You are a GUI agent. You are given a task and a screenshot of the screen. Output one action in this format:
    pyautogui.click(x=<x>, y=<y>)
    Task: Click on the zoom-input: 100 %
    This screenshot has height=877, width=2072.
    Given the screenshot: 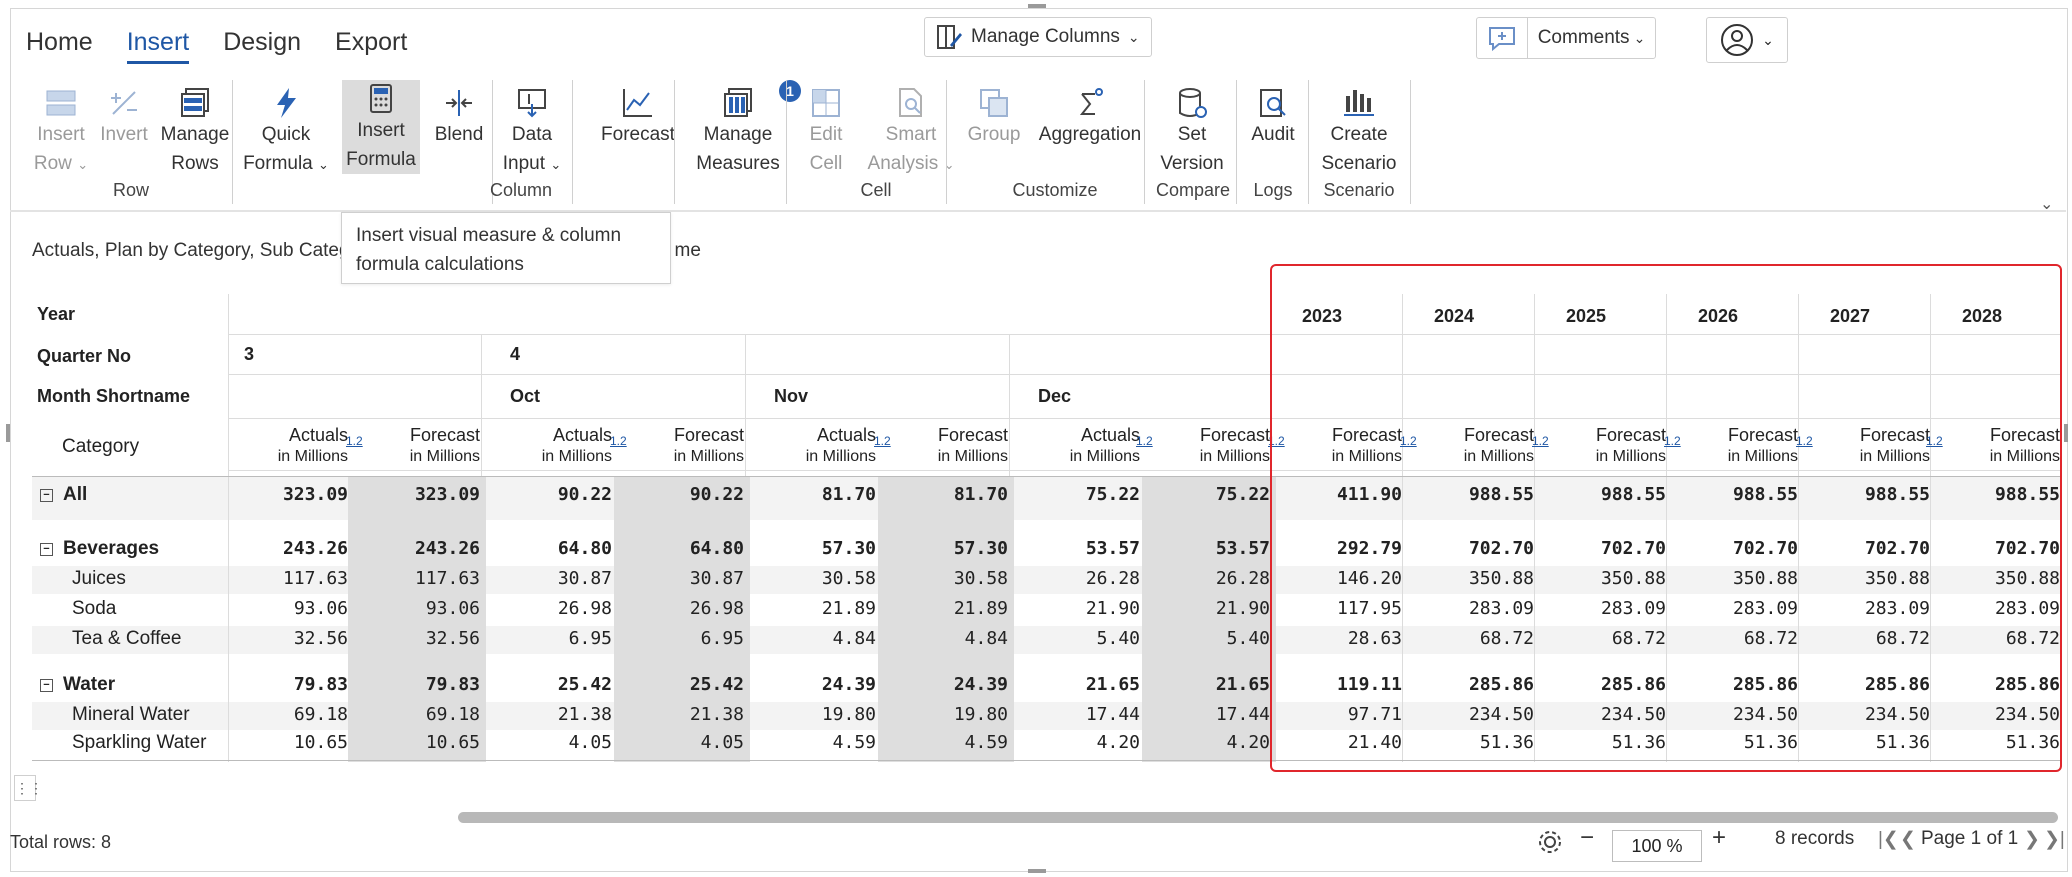 What is the action you would take?
    pyautogui.click(x=1657, y=846)
    